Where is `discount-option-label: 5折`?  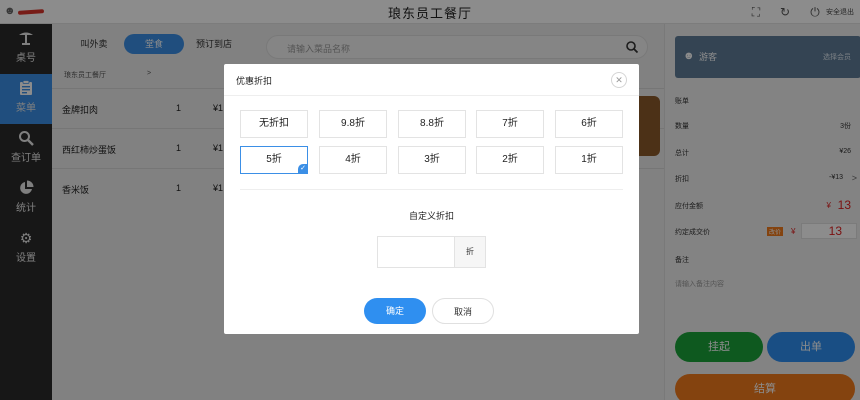
discount-option-label: 5折 is located at coordinates (274, 159).